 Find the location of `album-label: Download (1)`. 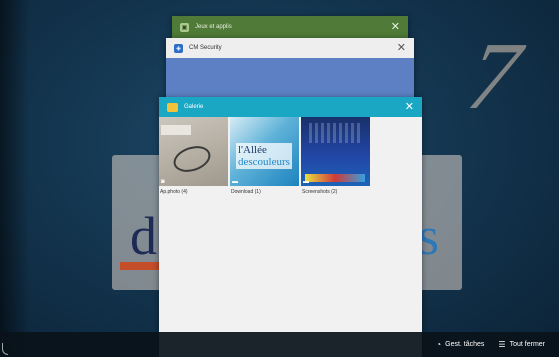

album-label: Download (1) is located at coordinates (246, 192).